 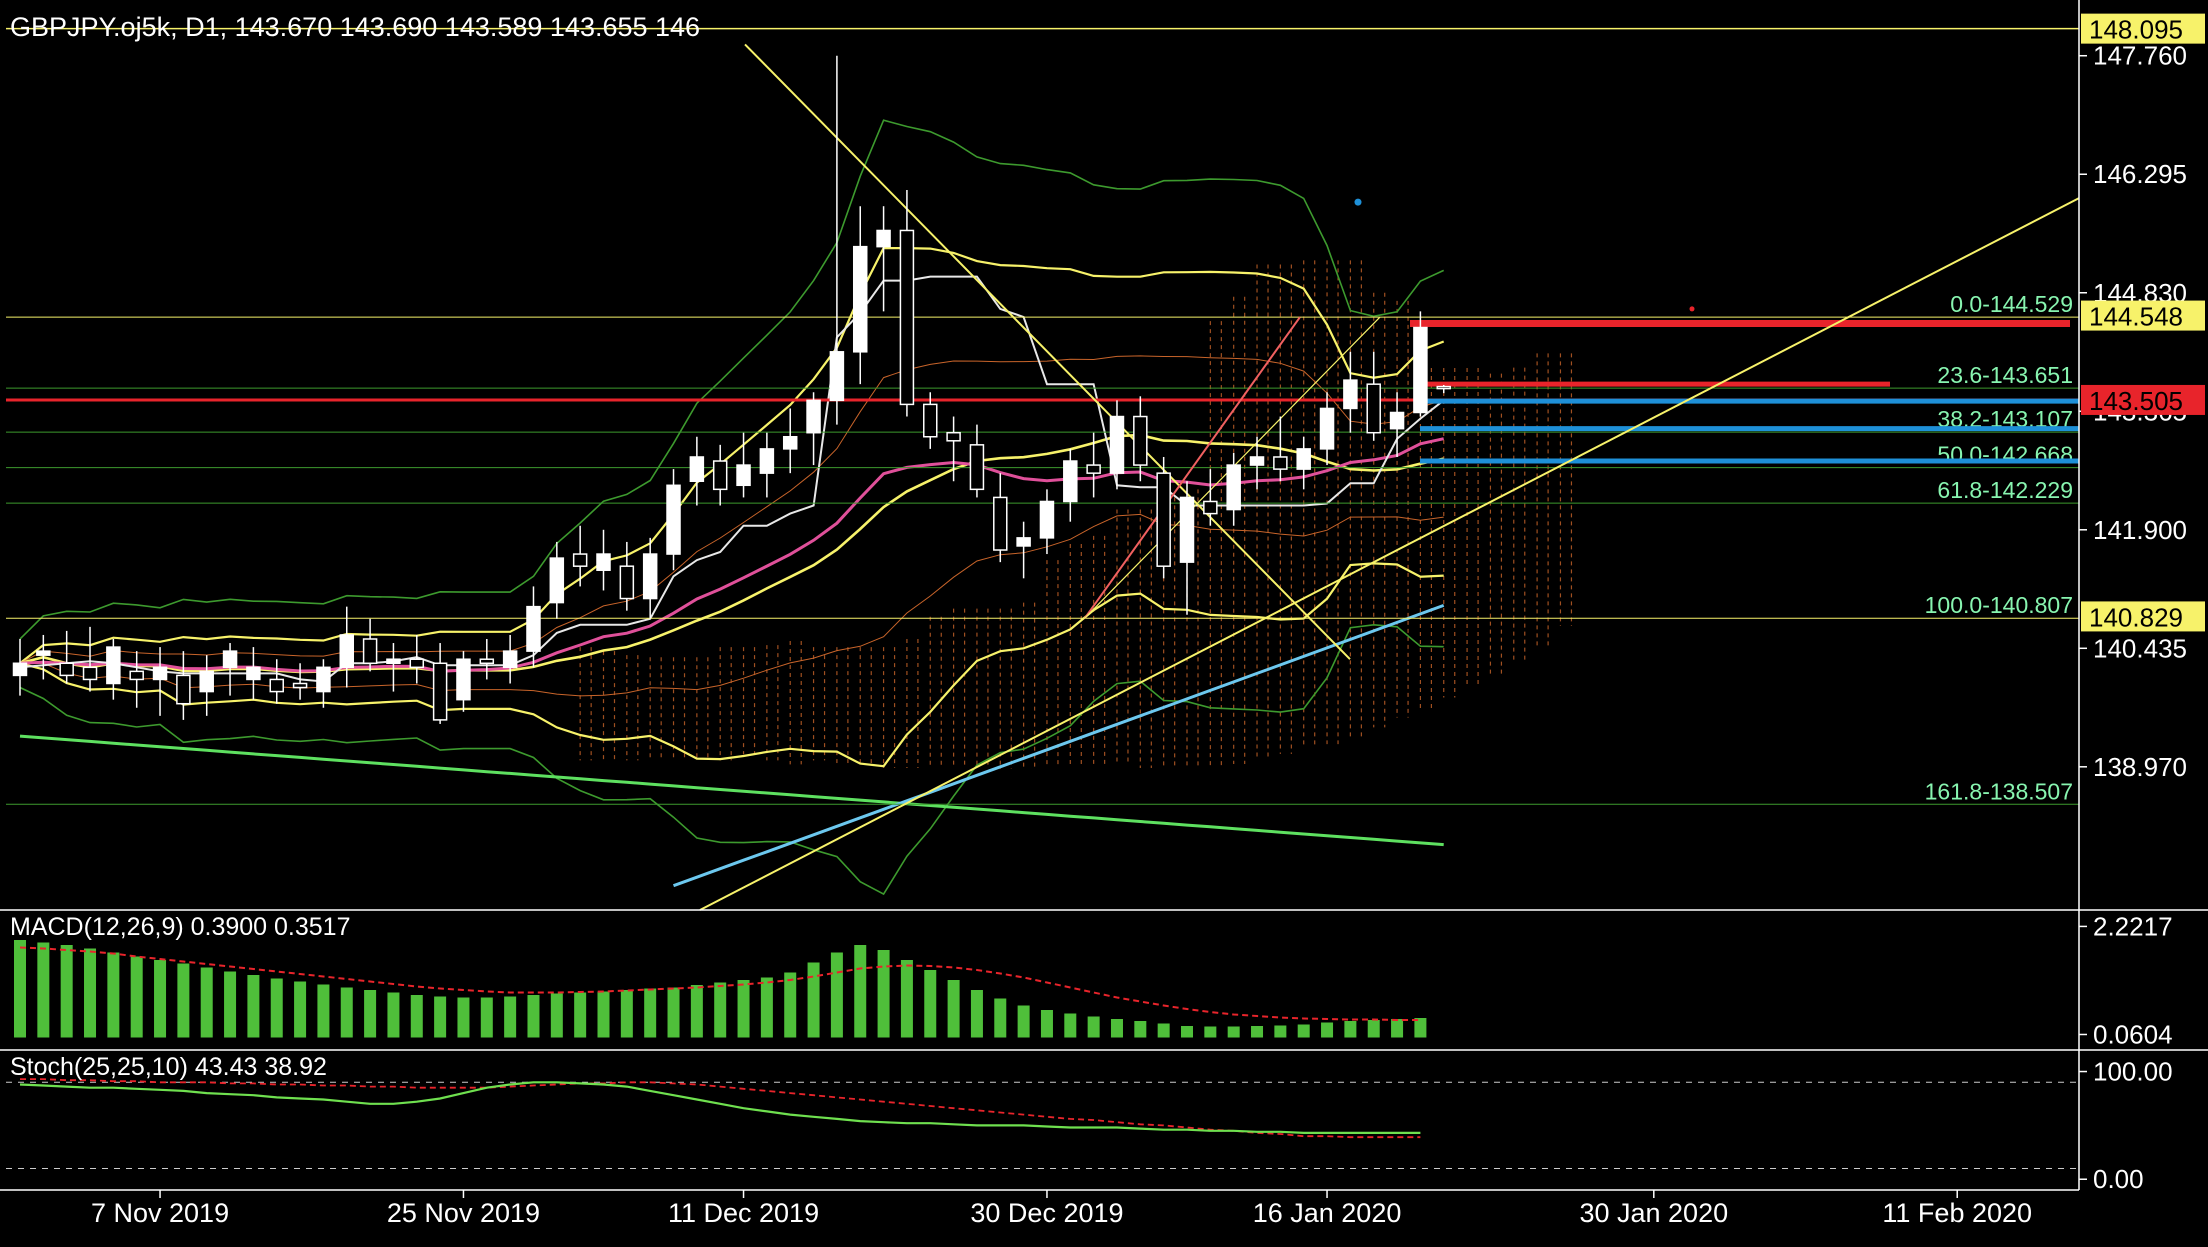 I want to click on time-tick-label: 11 Dec 2019, so click(x=743, y=1213).